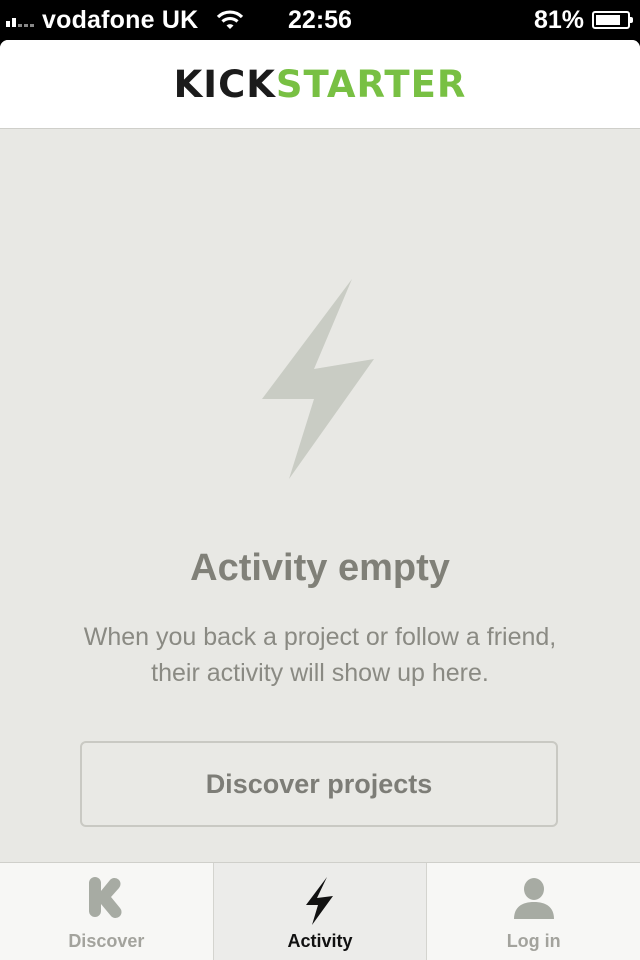  I want to click on empty-state-description-line-2: their activity will show up here., so click(320, 673).